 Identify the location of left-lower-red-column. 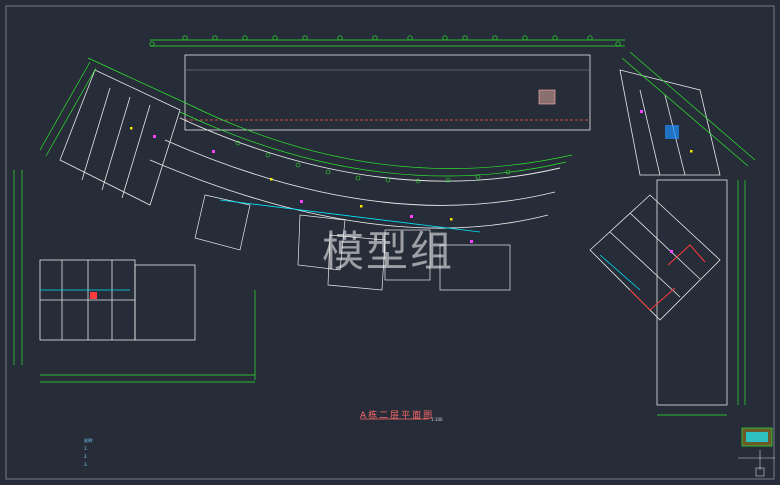
(93, 295).